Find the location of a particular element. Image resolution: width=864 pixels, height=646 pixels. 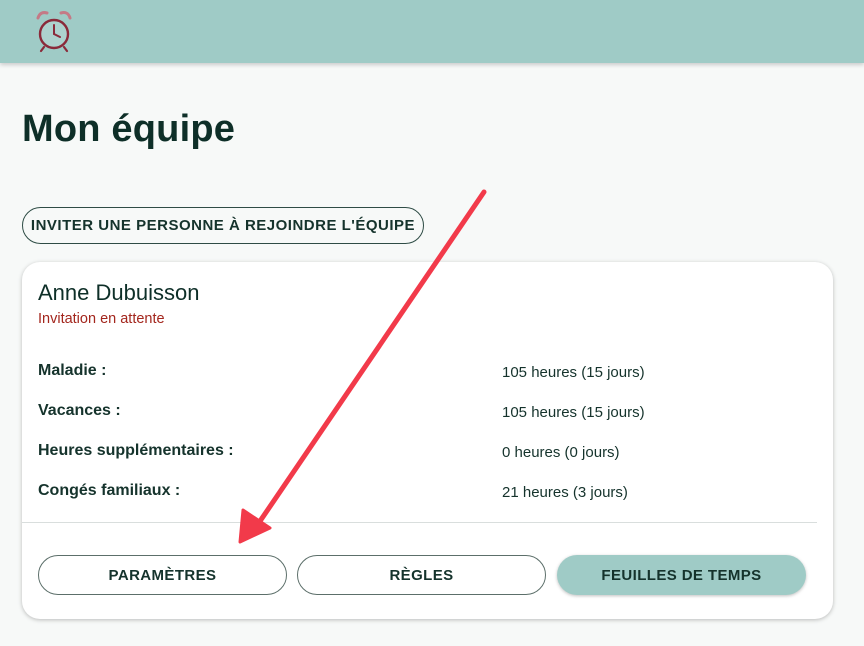

balance-row-vacation: Vacances : 105 heures (15 jours) is located at coordinates (428, 414).